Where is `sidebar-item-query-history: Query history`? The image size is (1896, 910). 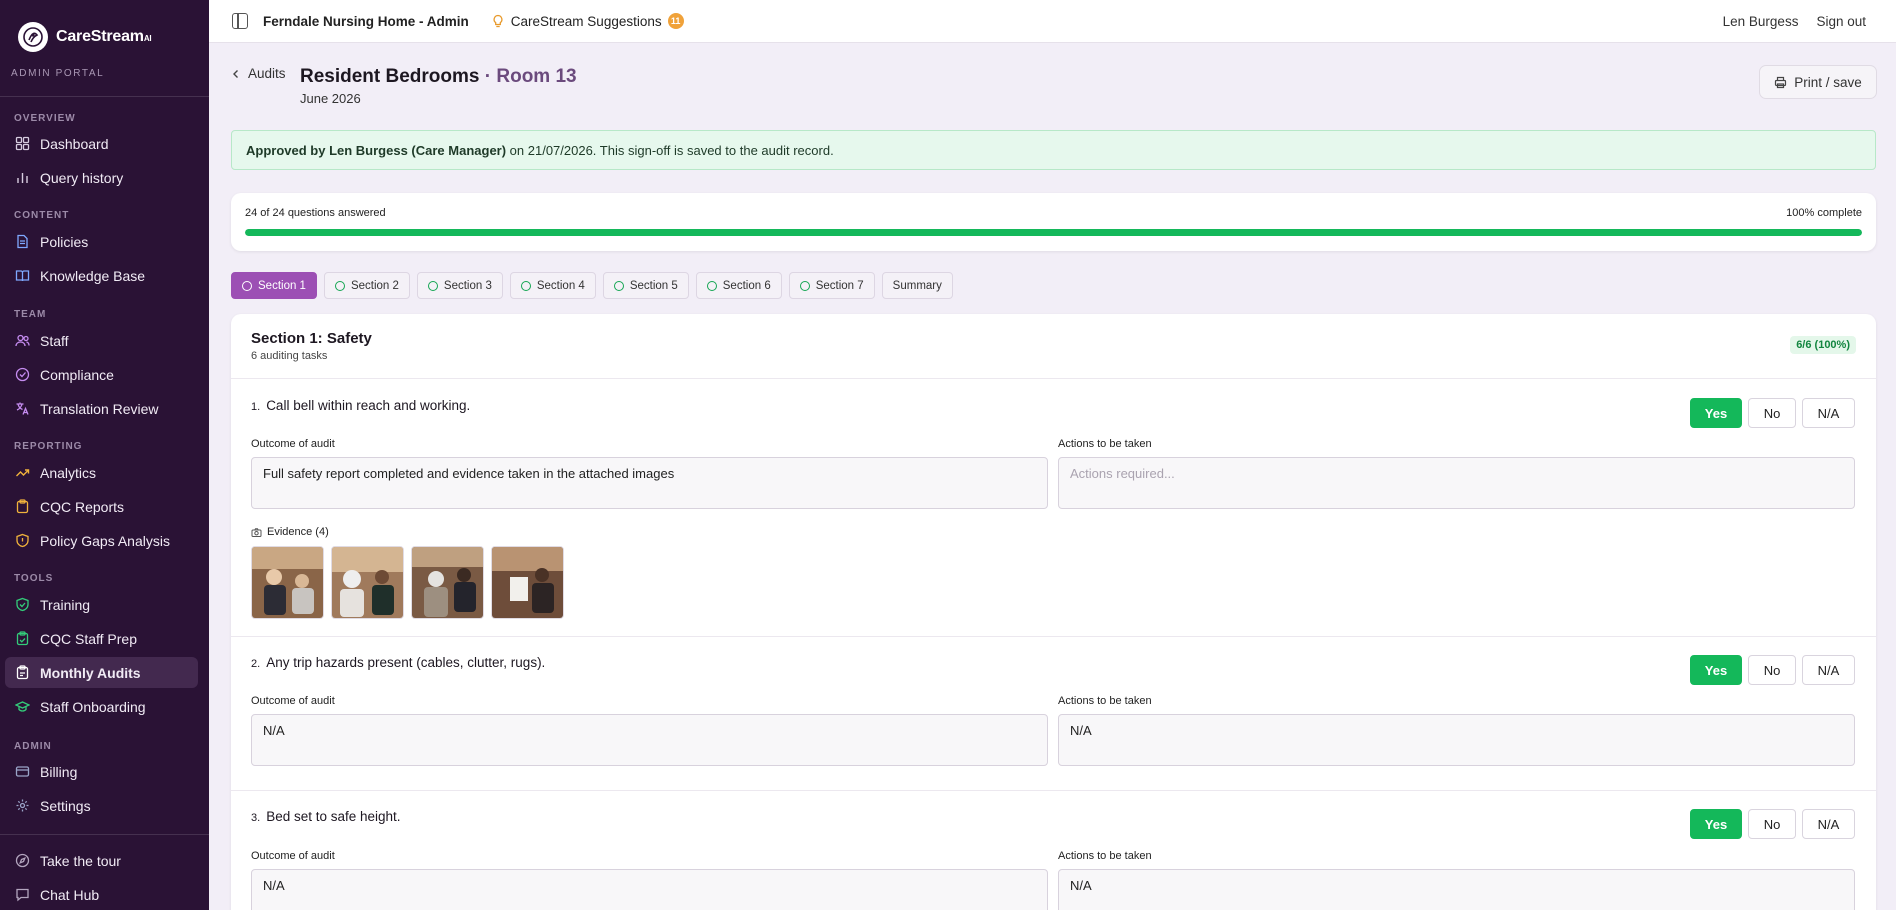 sidebar-item-query-history: Query history is located at coordinates (101, 177).